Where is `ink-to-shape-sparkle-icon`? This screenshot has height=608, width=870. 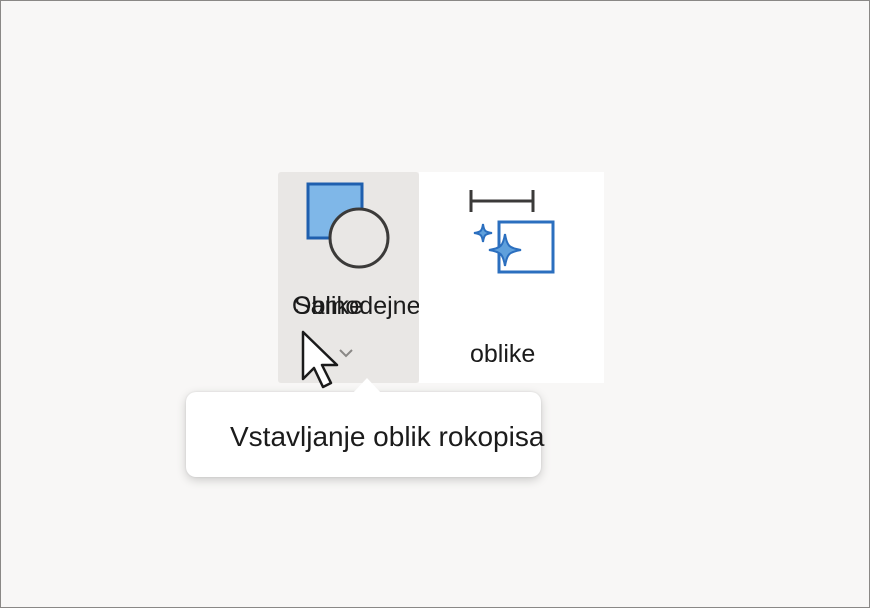 ink-to-shape-sparkle-icon is located at coordinates (512, 232).